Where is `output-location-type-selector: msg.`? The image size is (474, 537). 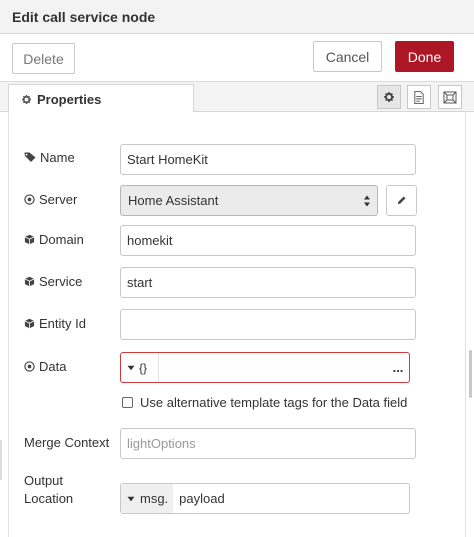
output-location-type-selector: msg. is located at coordinates (147, 498).